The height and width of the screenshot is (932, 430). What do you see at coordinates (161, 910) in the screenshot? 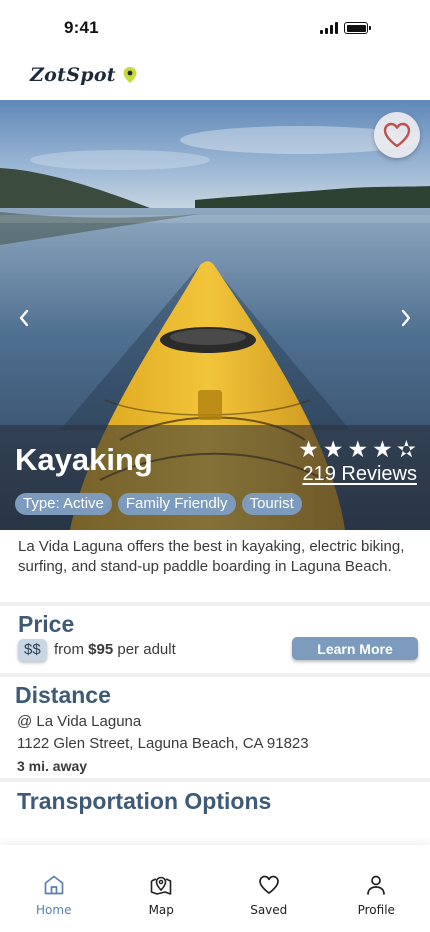
I see `tab-map-label: Map` at bounding box center [161, 910].